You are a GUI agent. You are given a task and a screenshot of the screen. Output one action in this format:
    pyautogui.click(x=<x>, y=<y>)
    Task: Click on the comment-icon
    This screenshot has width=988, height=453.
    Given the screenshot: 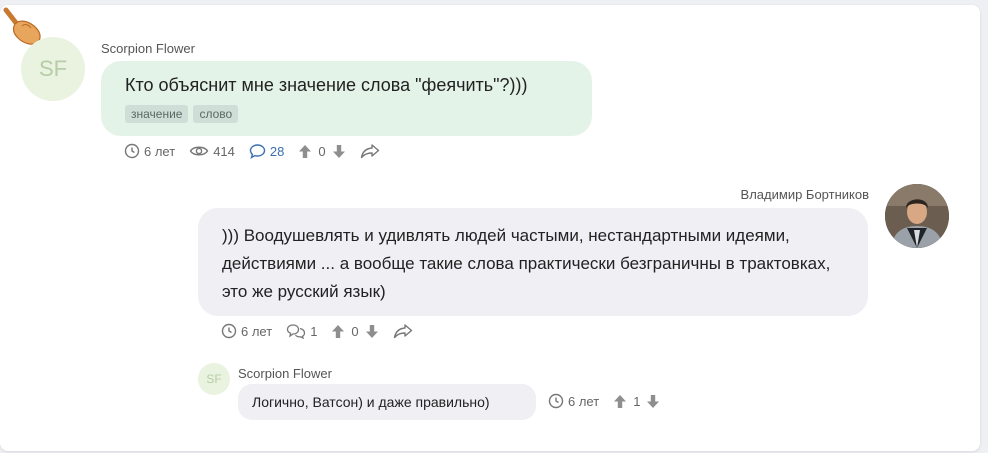 What is the action you would take?
    pyautogui.click(x=257, y=151)
    